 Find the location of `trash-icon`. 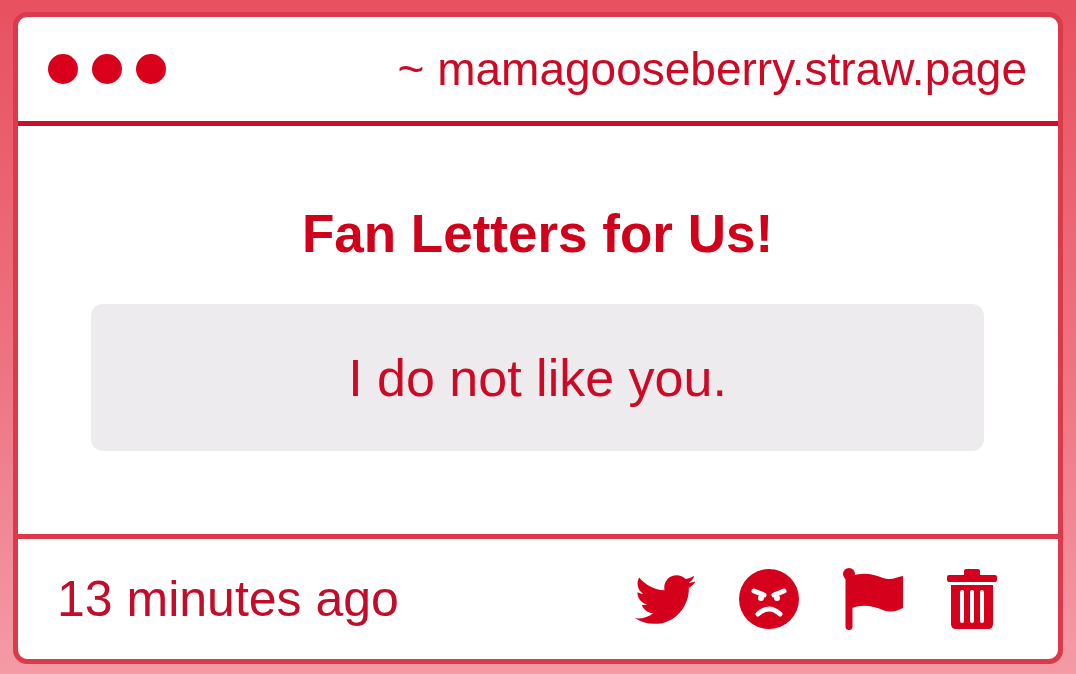

trash-icon is located at coordinates (972, 599).